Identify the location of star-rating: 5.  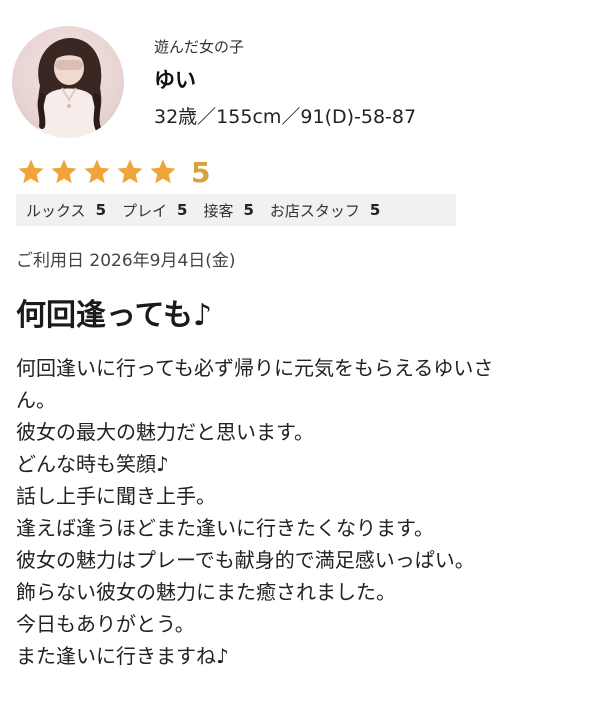
(113, 172).